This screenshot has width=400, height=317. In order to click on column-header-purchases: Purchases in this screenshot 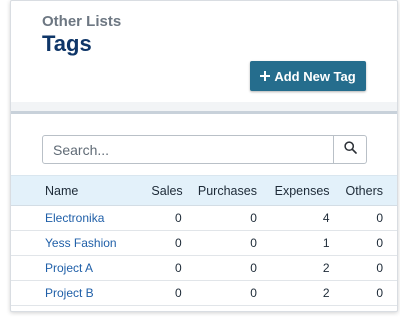, I will do `click(220, 190)`.